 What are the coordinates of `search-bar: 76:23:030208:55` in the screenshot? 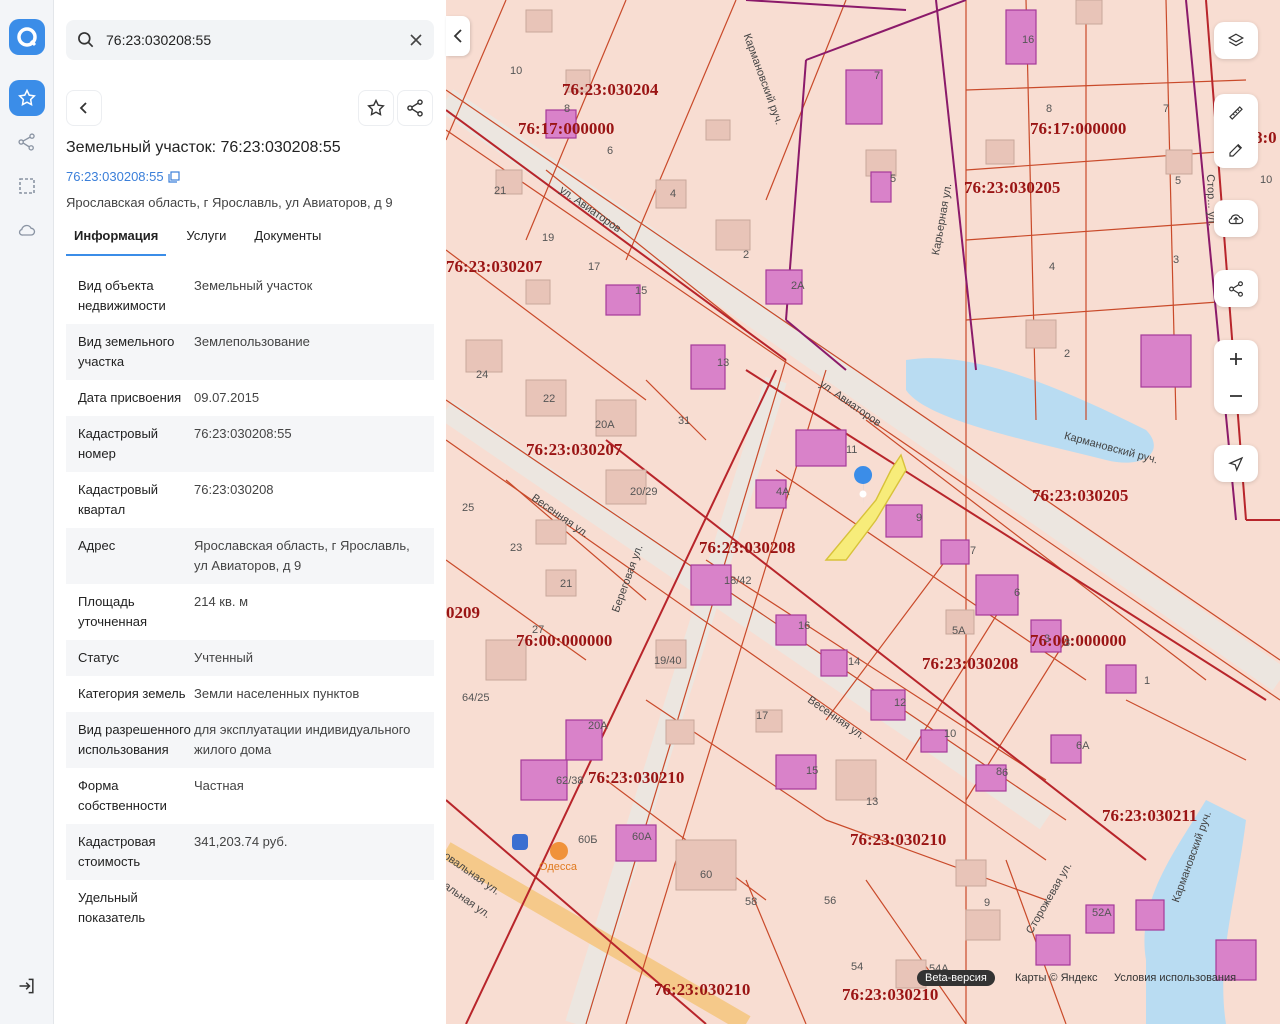 It's located at (250, 40).